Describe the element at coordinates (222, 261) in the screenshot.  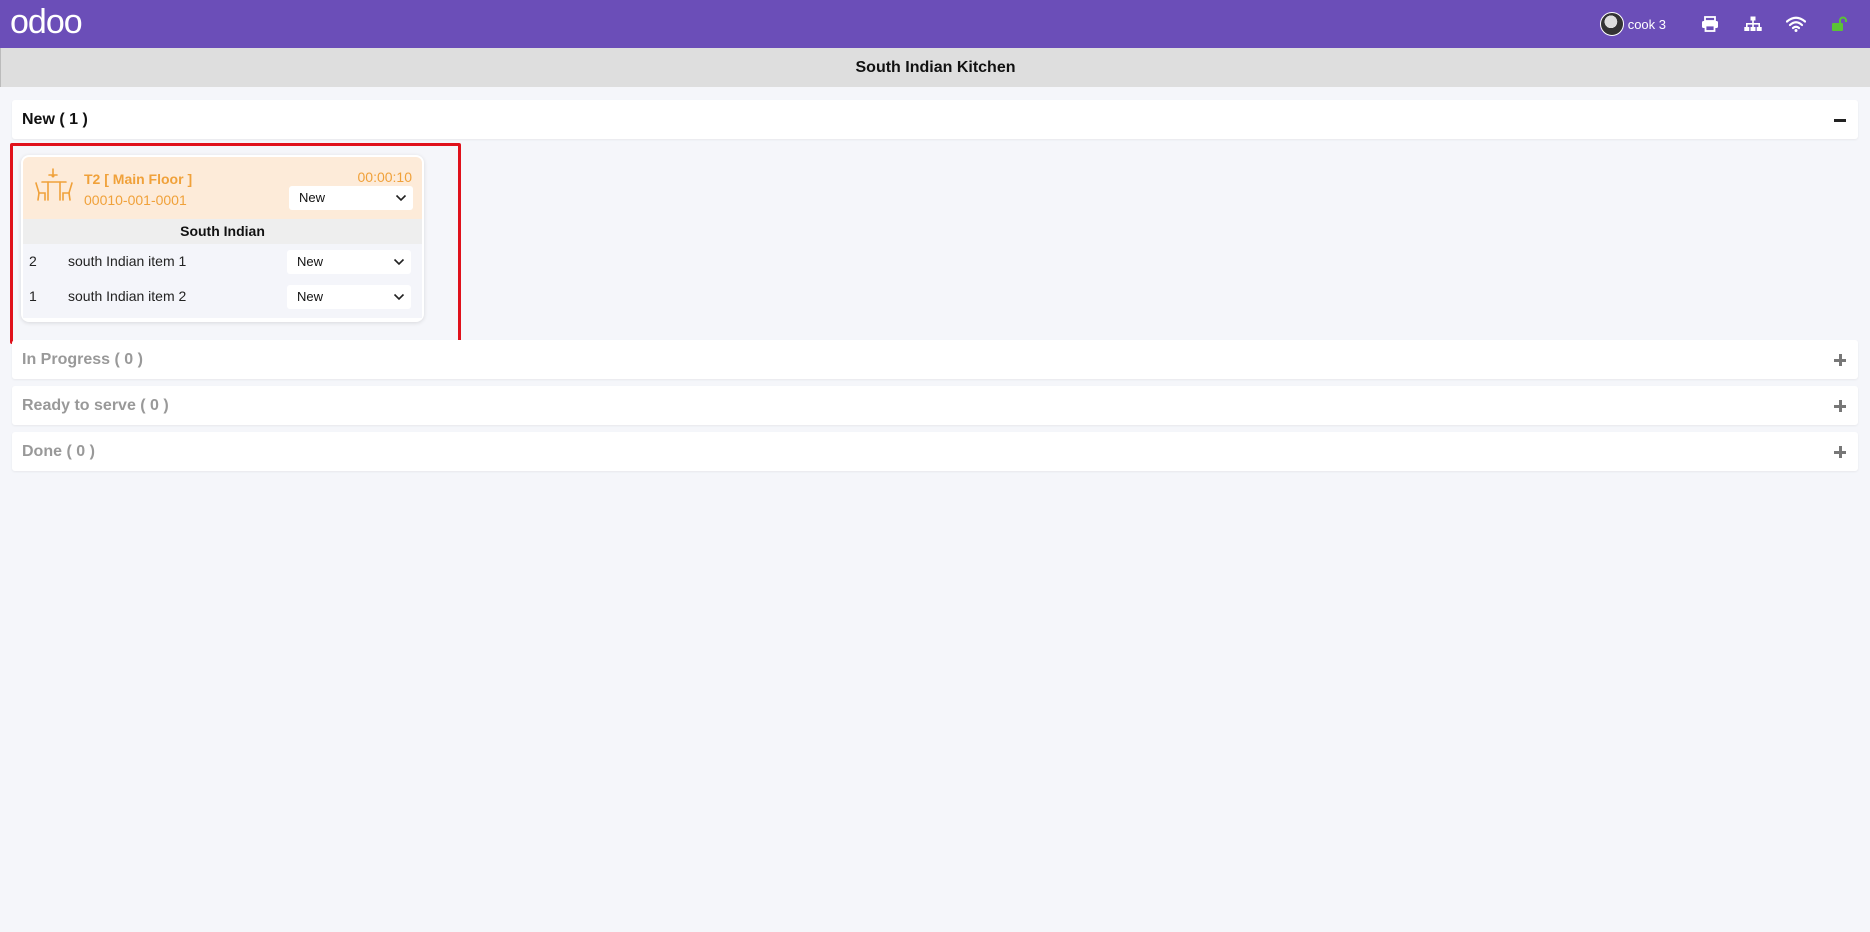
I see `order-line: 2 south Indian item 1 New` at that location.